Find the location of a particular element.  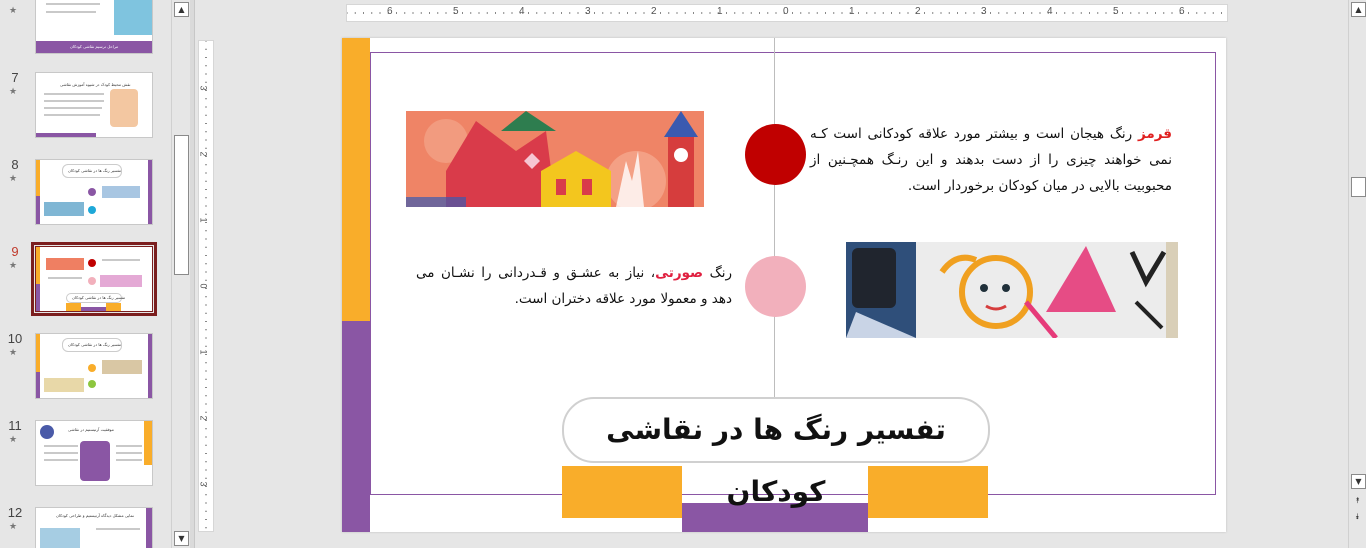

left-accent-orange is located at coordinates (356, 179).